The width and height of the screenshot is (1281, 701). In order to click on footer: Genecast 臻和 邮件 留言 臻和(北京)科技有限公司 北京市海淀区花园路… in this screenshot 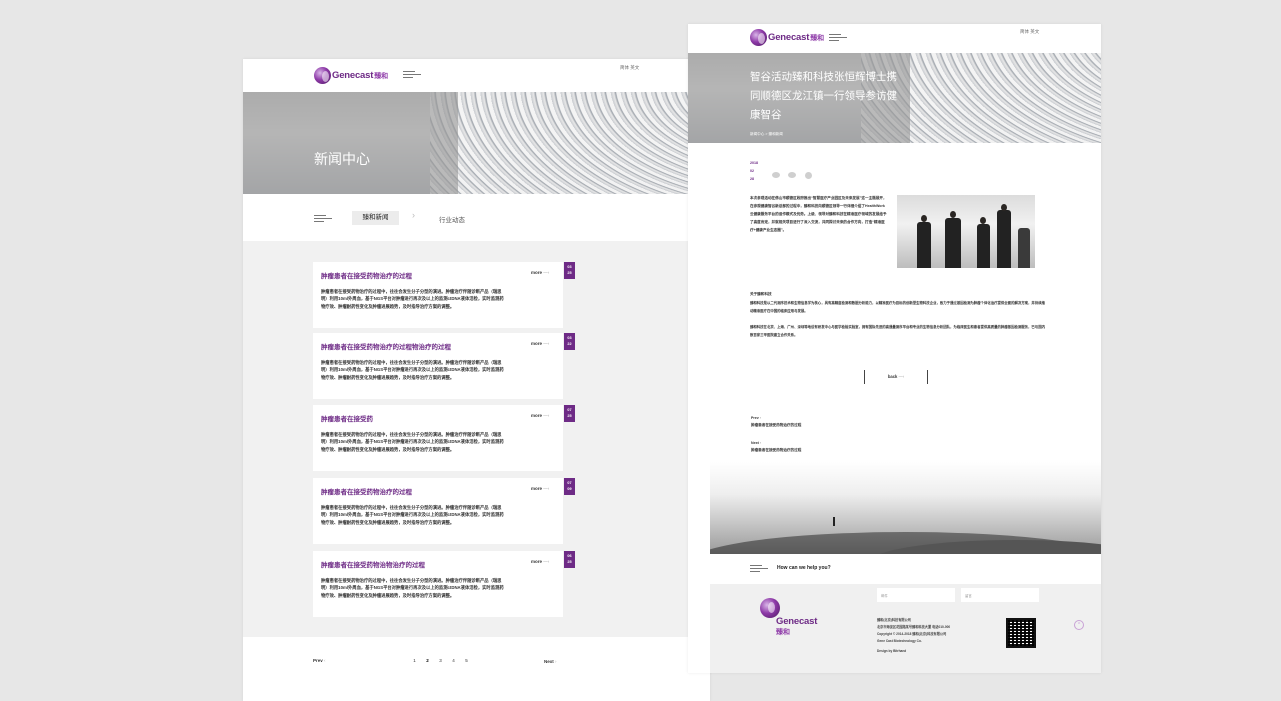, I will do `click(905, 628)`.